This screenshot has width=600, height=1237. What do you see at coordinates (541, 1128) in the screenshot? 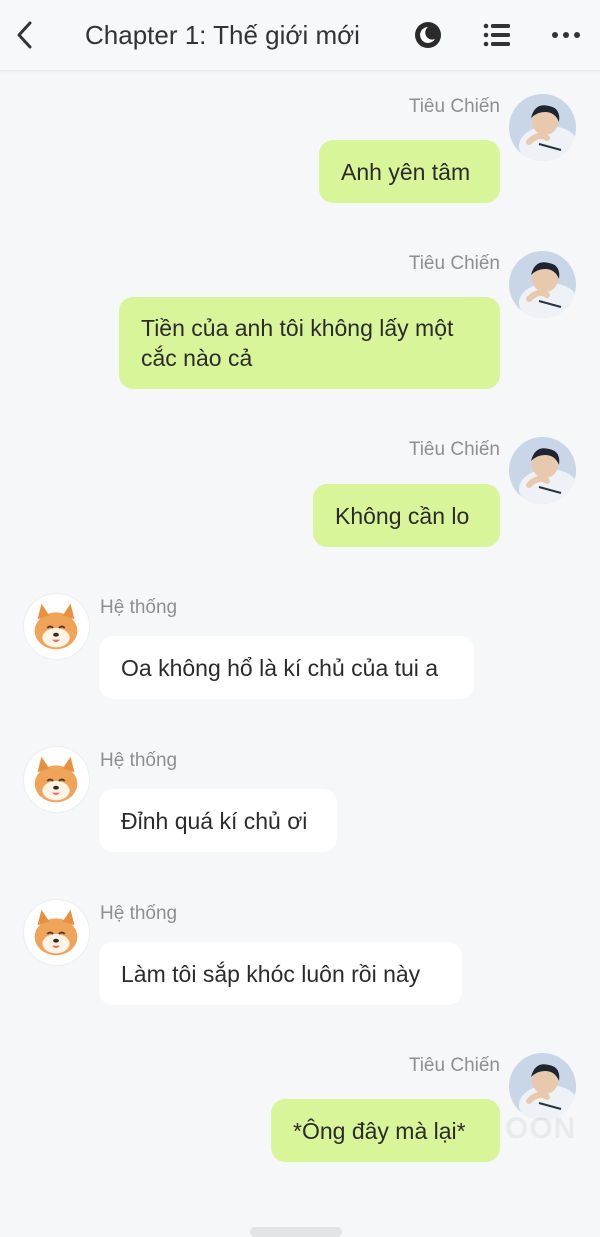
I see `watermark: OON` at bounding box center [541, 1128].